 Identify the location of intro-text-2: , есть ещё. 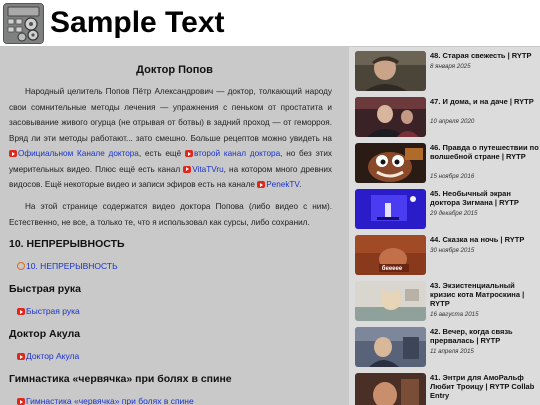
(162, 153).